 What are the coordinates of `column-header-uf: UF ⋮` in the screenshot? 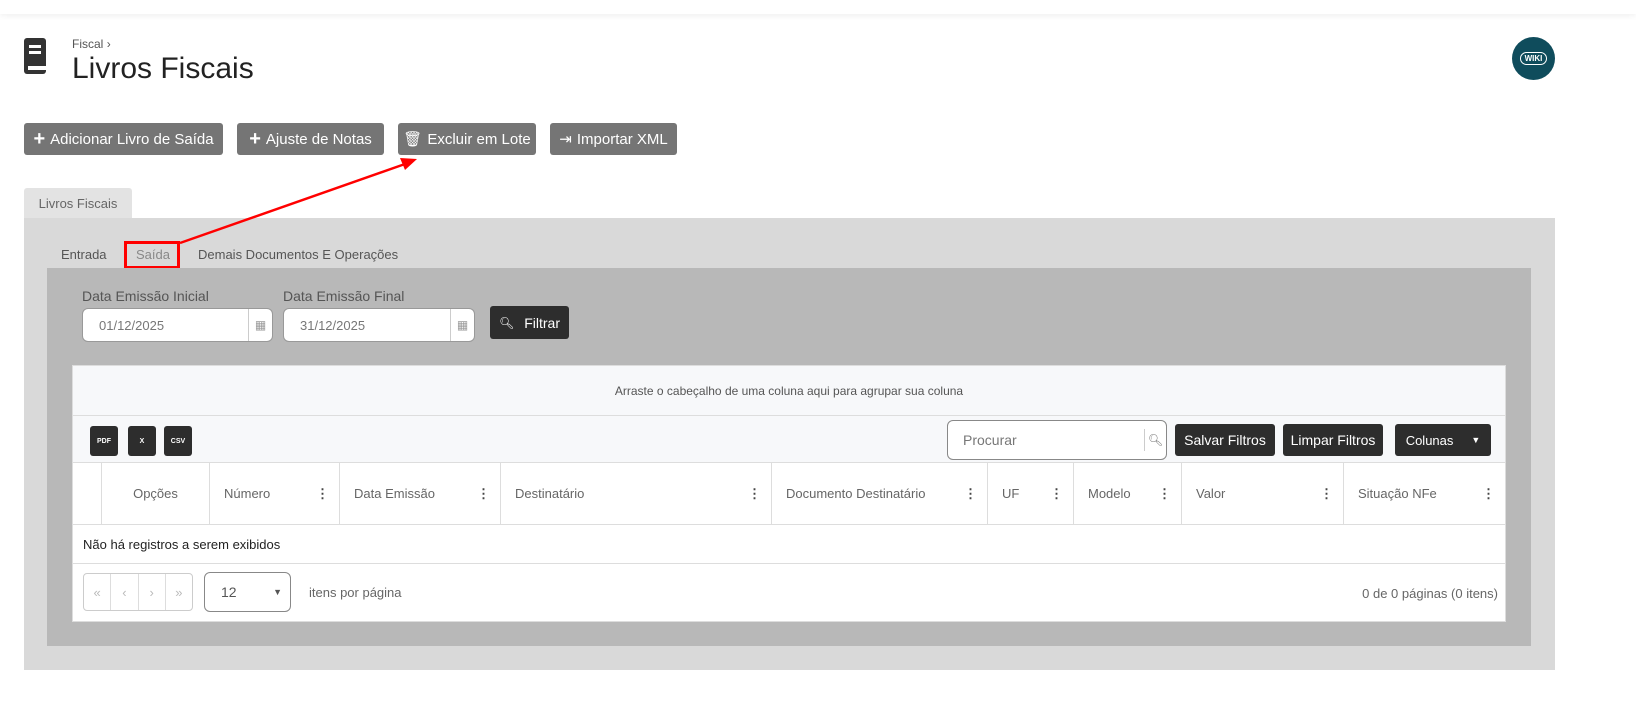 It's located at (1031, 494).